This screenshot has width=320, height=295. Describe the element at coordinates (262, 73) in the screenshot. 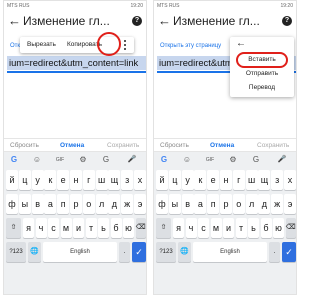

I see `send-menu-item: Отправить` at that location.